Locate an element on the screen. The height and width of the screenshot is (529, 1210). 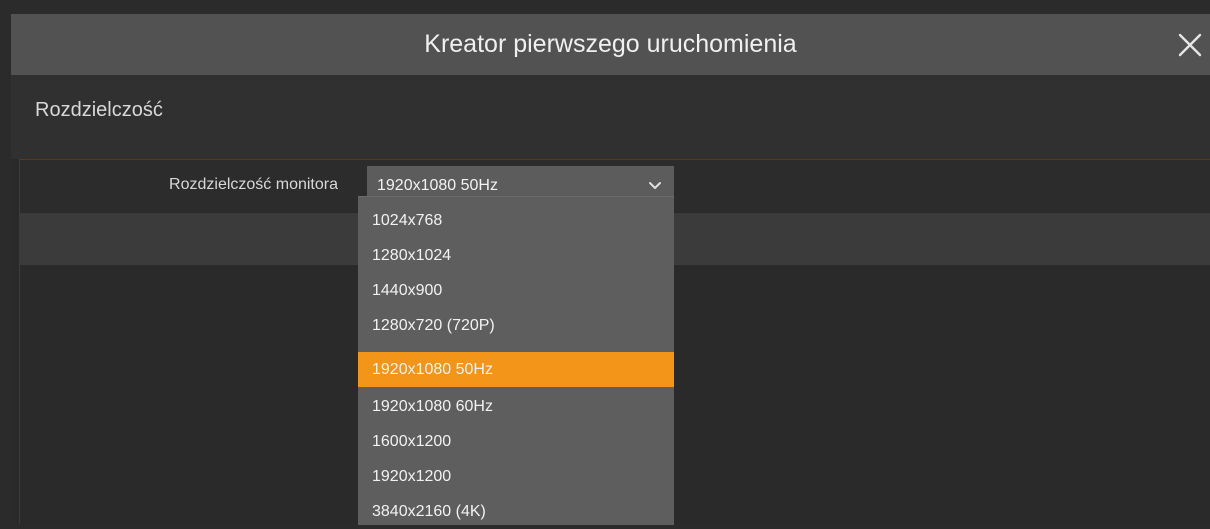
chevron-down-icon is located at coordinates (655, 185).